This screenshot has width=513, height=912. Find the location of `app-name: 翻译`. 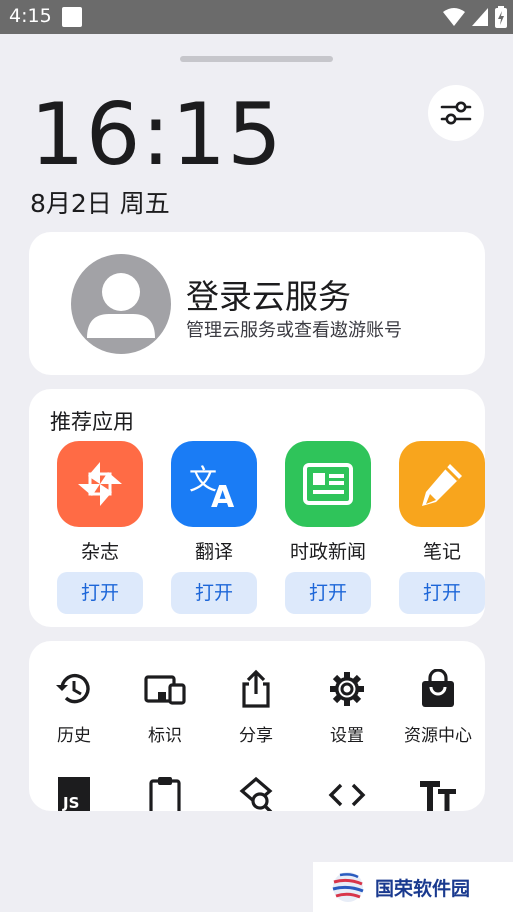

app-name: 翻译 is located at coordinates (213, 552).